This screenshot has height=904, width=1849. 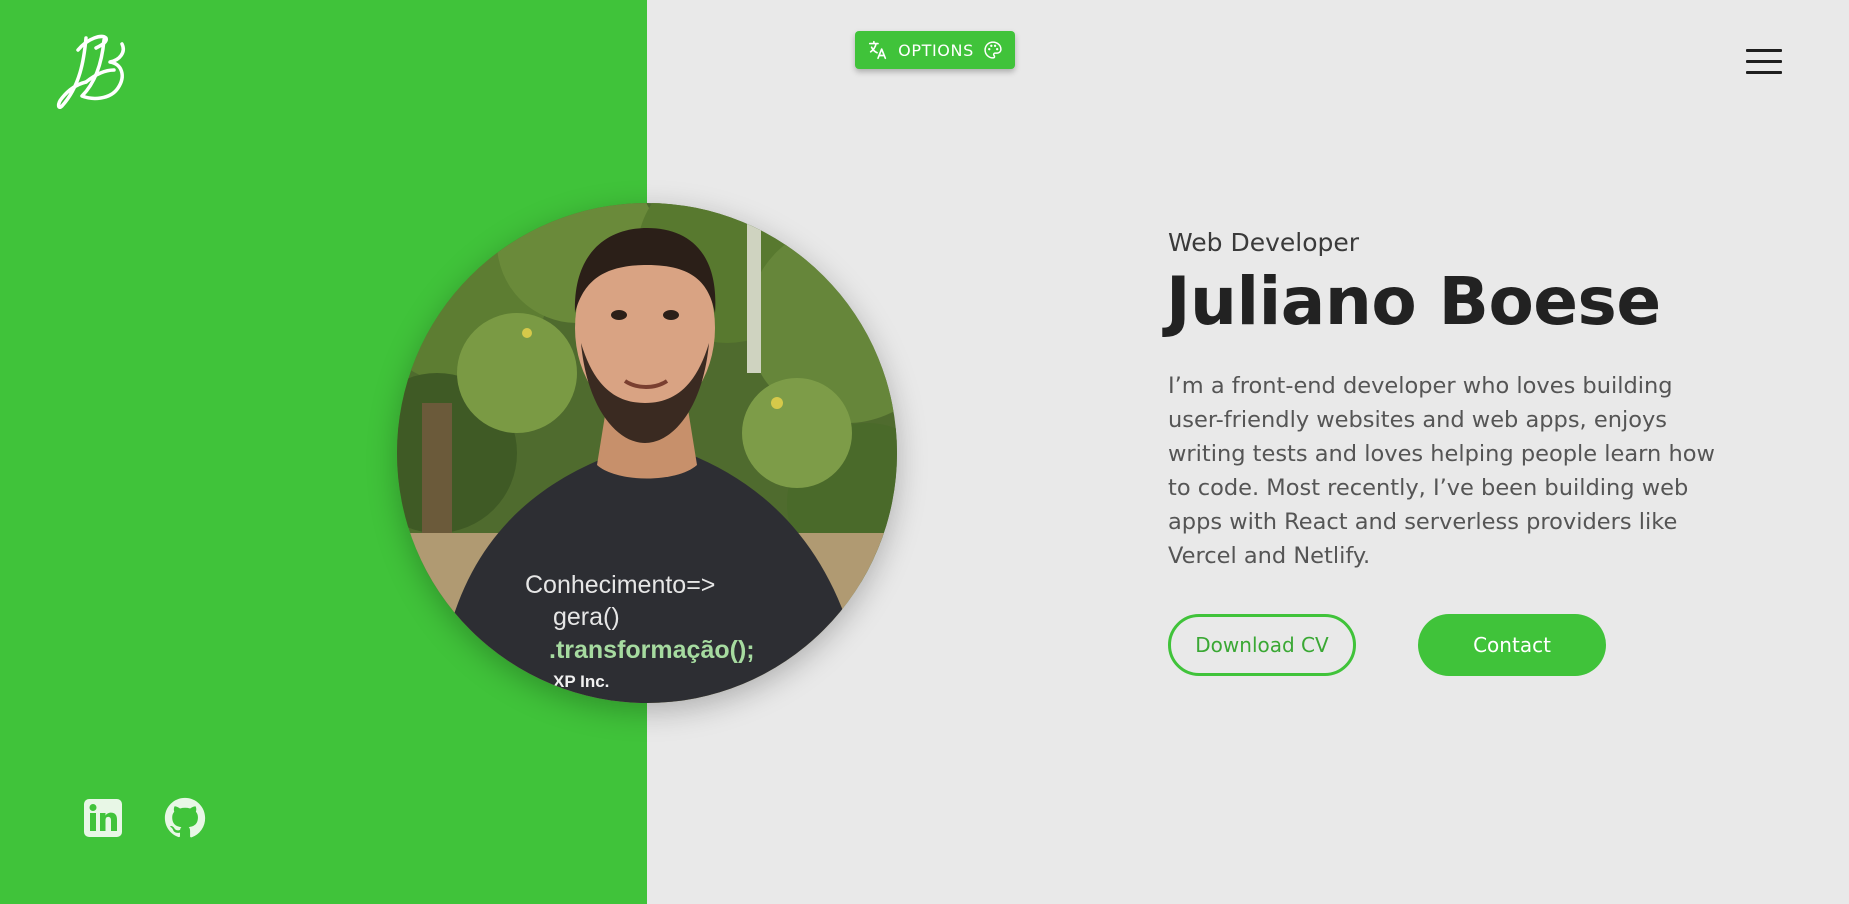 What do you see at coordinates (103, 818) in the screenshot?
I see `linkedin-icon` at bounding box center [103, 818].